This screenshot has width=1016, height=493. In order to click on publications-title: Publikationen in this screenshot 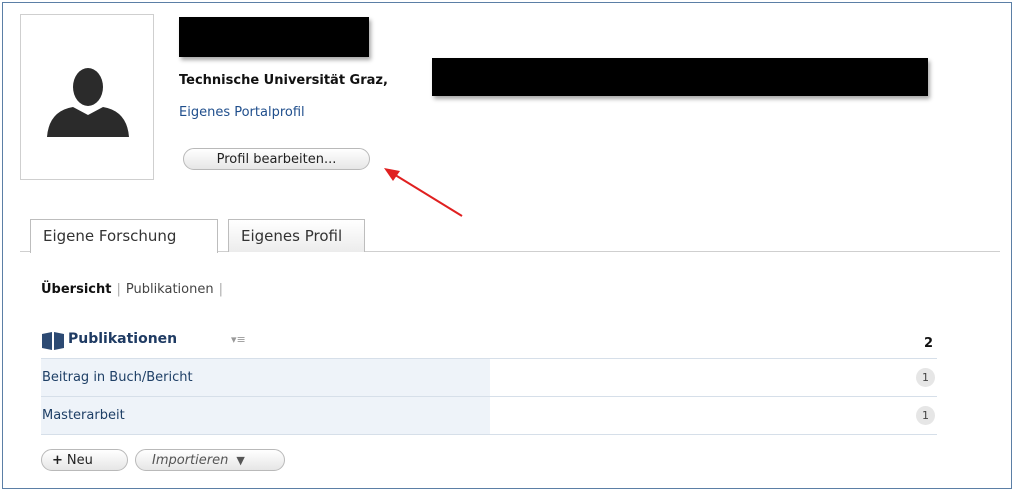, I will do `click(123, 339)`.